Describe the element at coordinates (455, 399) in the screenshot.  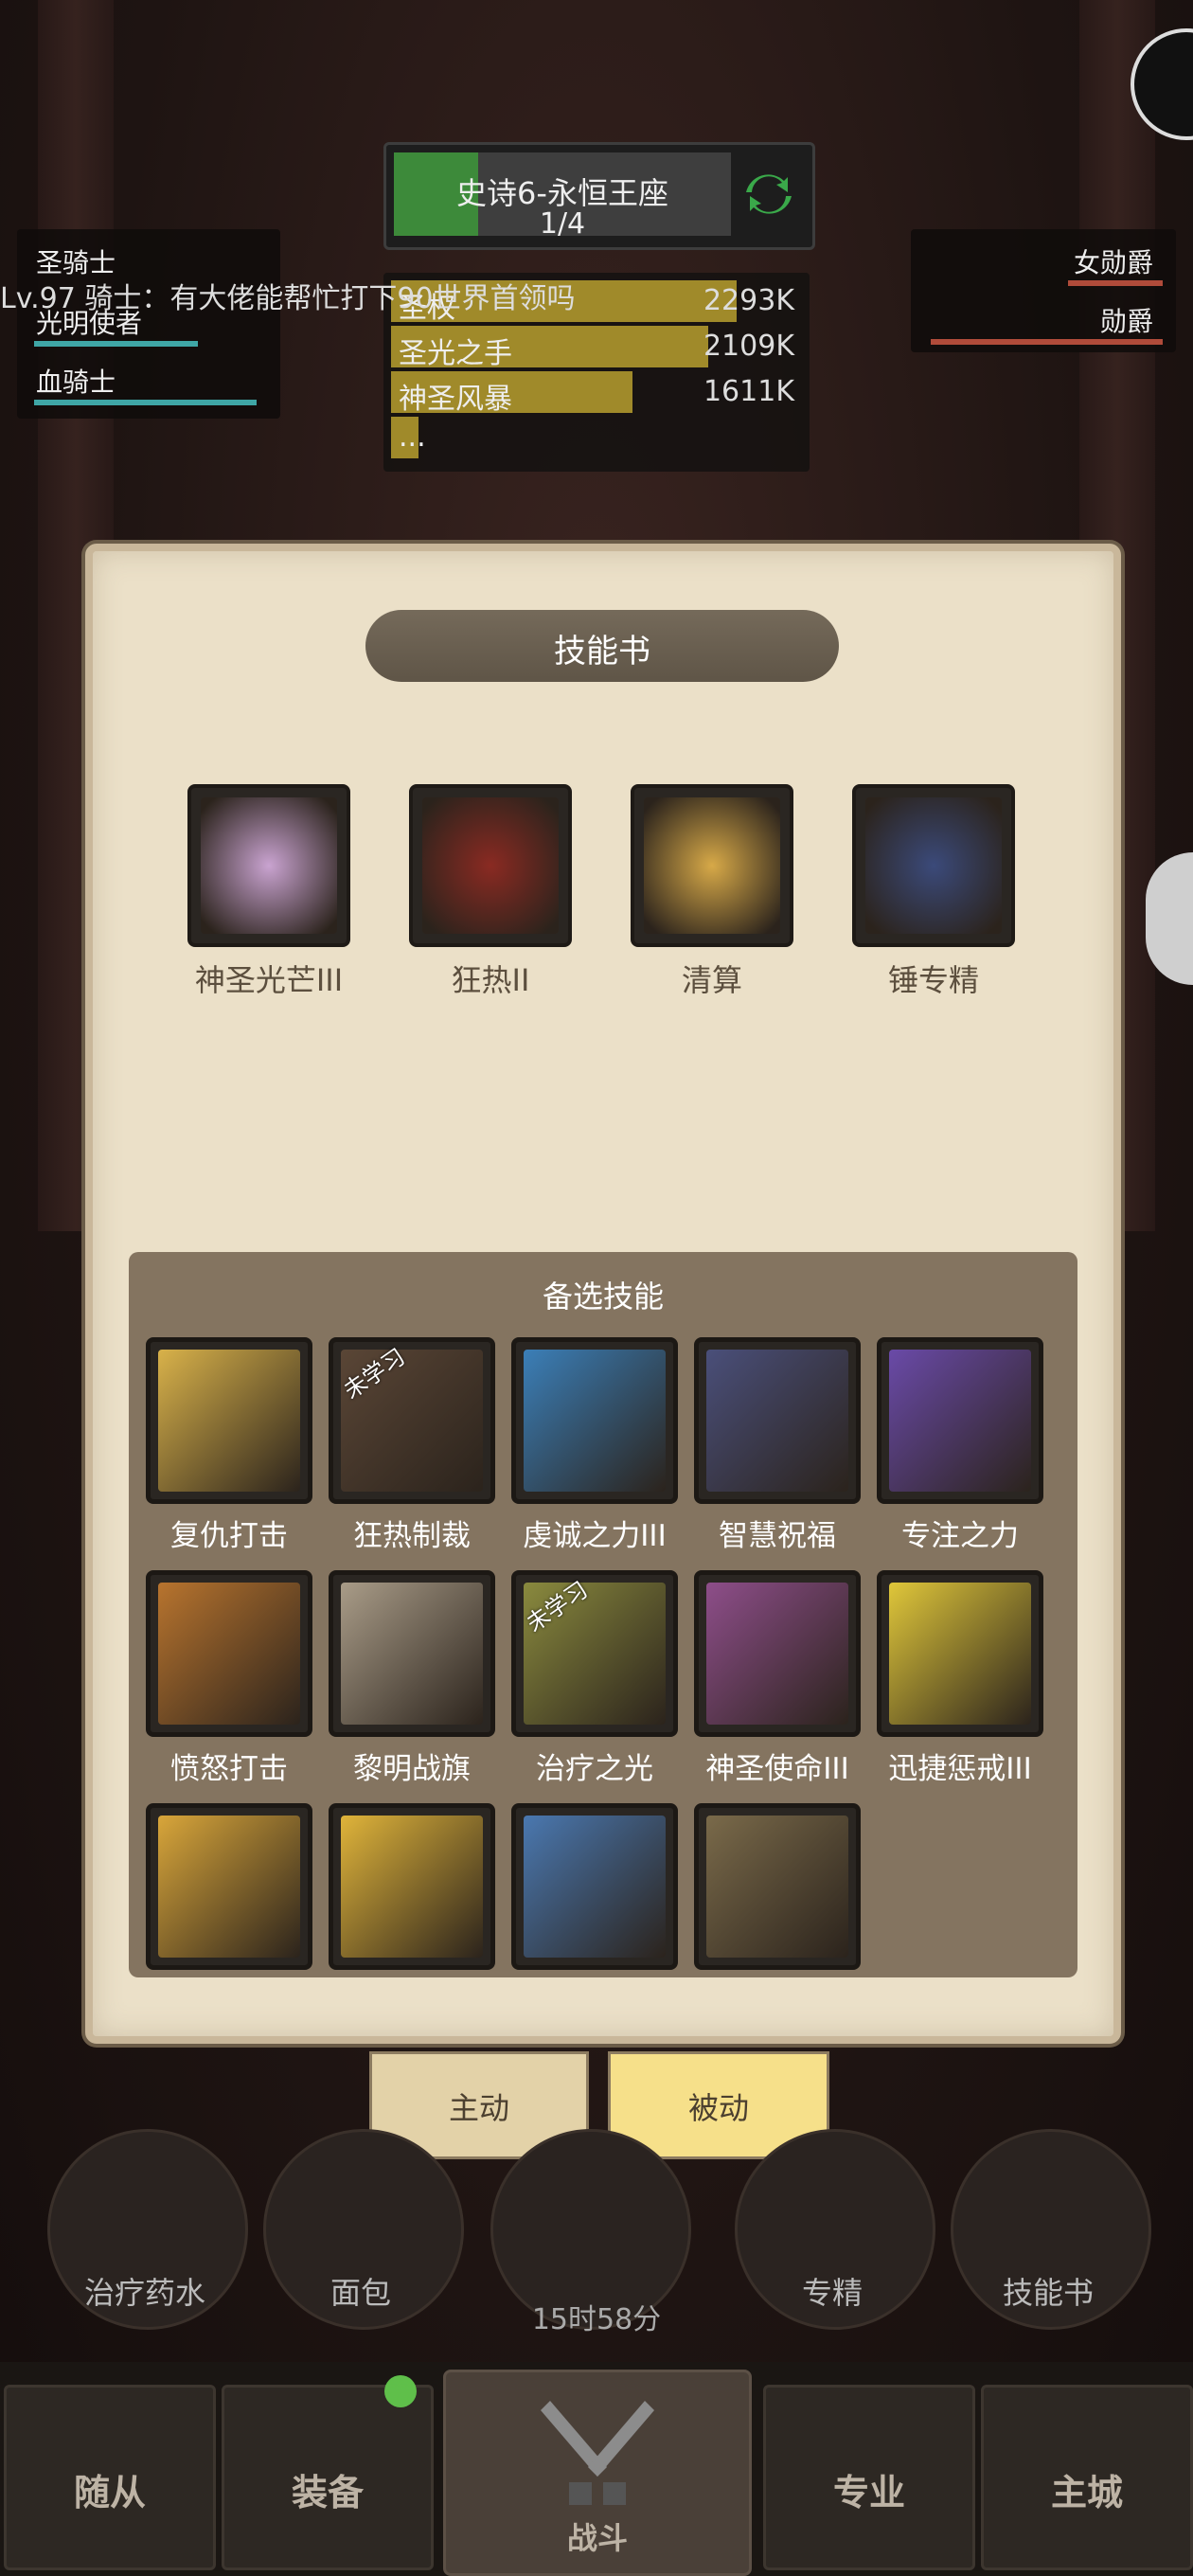
I see `damage-skill-name: 神圣风暴` at that location.